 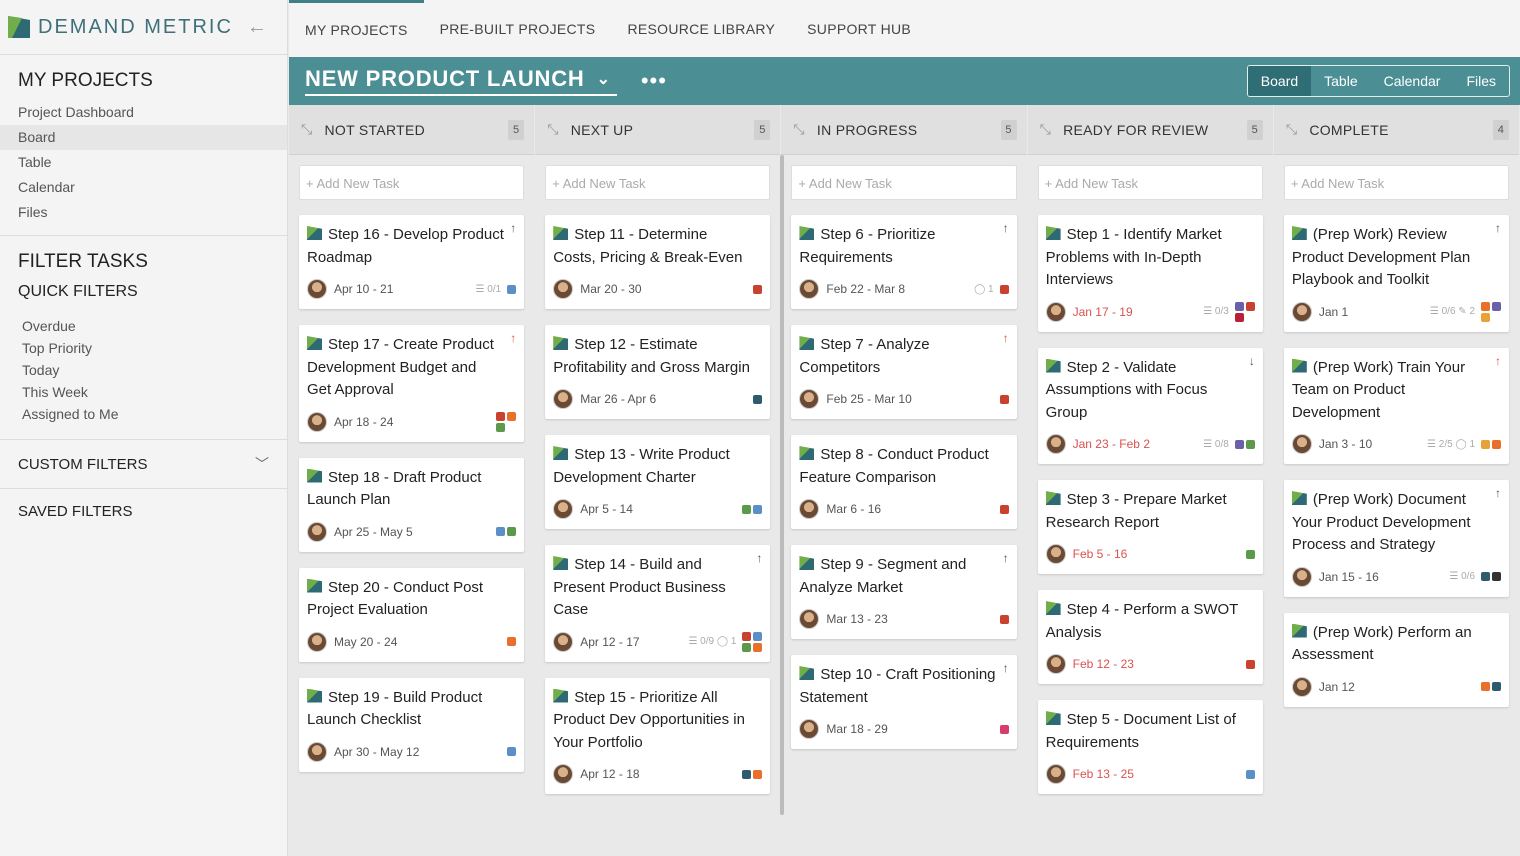 I want to click on nav-resource-library: RESOURCE LIBRARY, so click(x=701, y=28).